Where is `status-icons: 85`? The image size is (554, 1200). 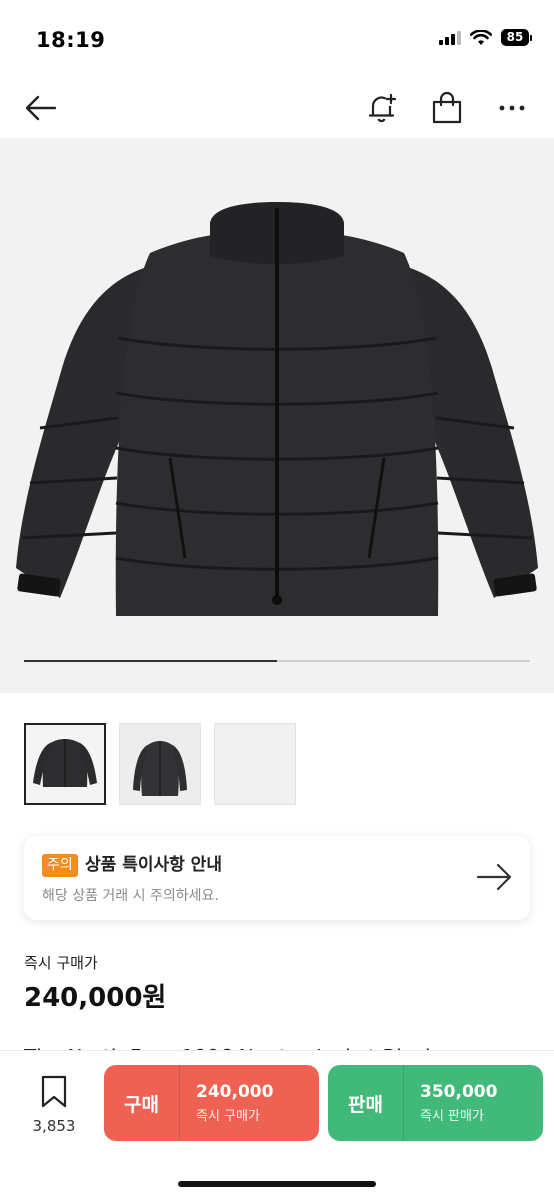 status-icons: 85 is located at coordinates (485, 37).